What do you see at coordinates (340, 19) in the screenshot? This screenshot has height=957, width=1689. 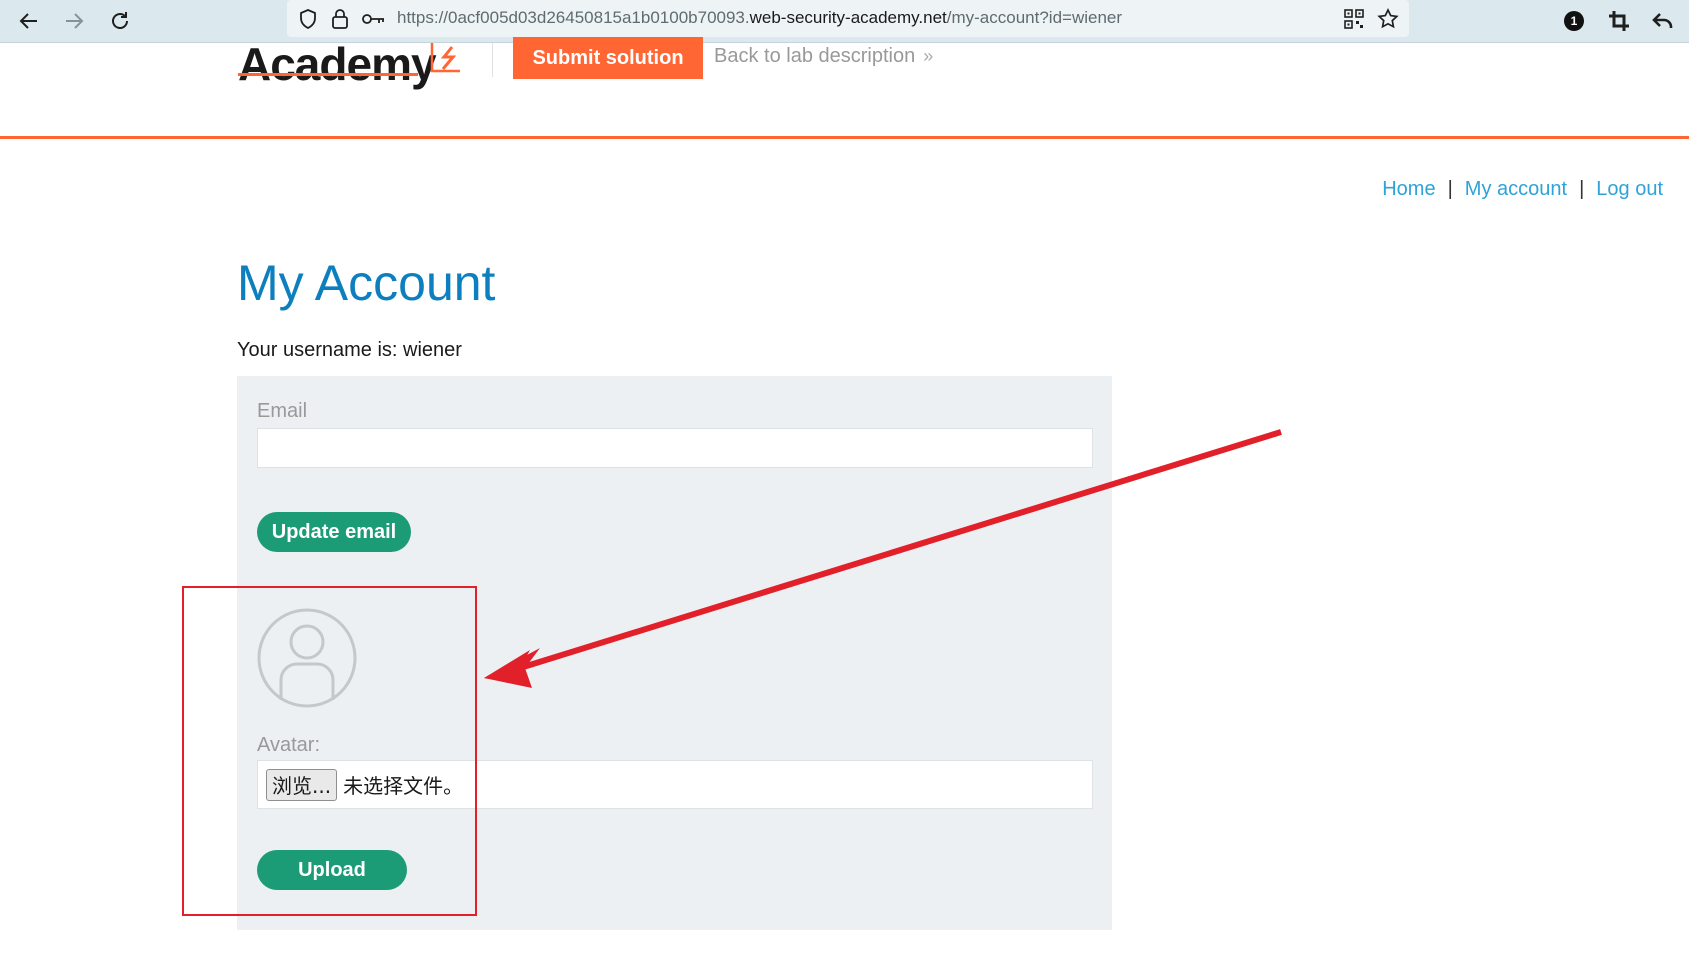 I see `lock-icon` at bounding box center [340, 19].